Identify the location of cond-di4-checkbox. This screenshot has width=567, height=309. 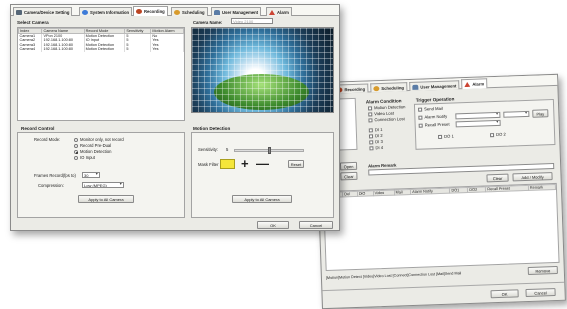
(371, 148).